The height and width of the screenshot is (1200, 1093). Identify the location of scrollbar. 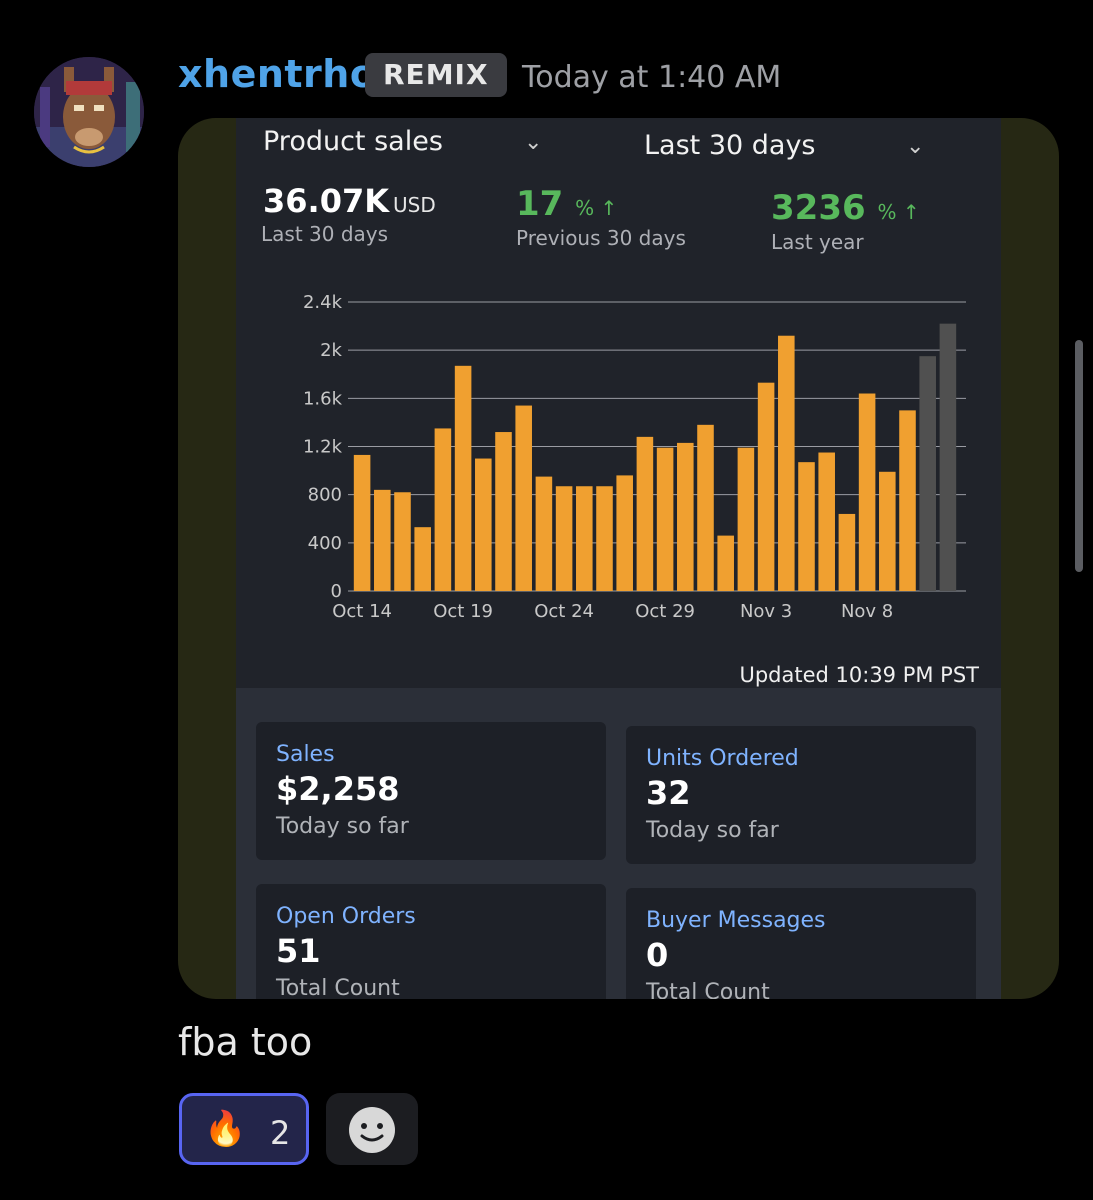
(1079, 456).